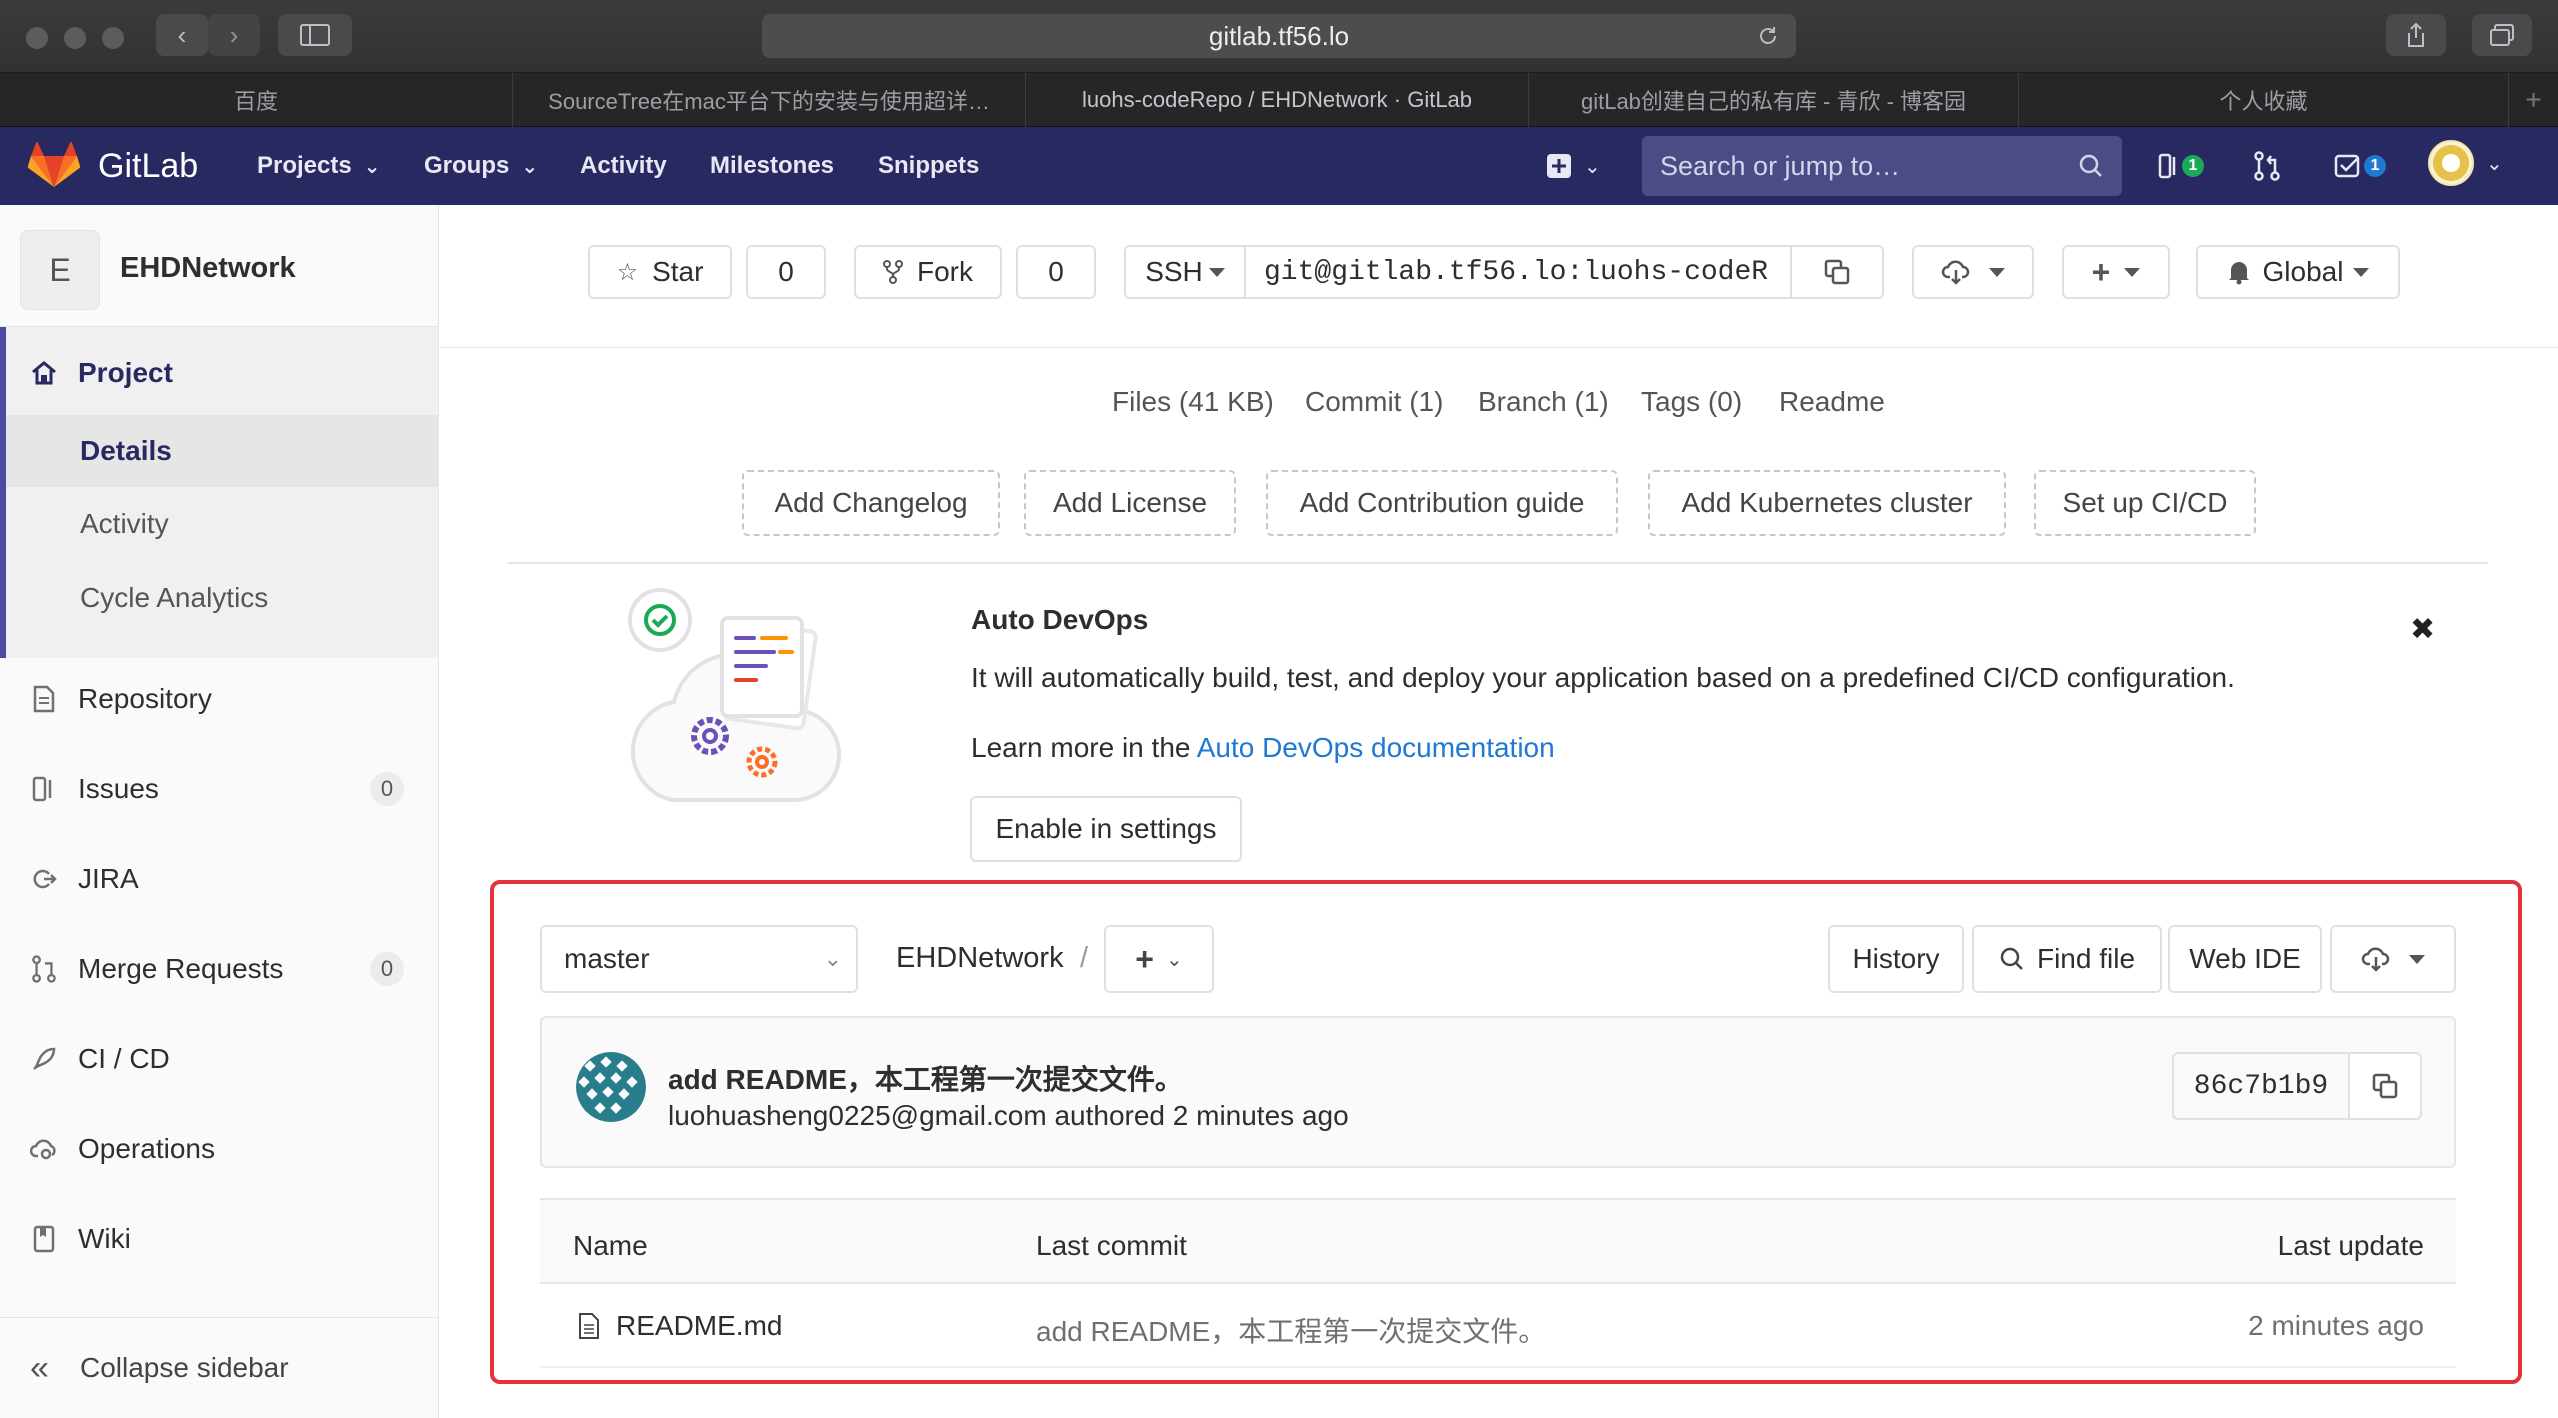  What do you see at coordinates (786, 272) in the screenshot?
I see `star-count: 0` at bounding box center [786, 272].